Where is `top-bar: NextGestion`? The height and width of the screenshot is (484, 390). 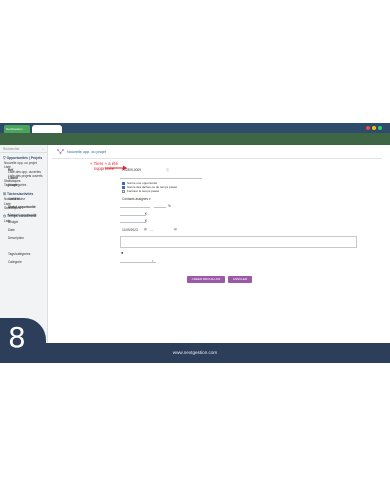 top-bar: NextGestion is located at coordinates (195, 128).